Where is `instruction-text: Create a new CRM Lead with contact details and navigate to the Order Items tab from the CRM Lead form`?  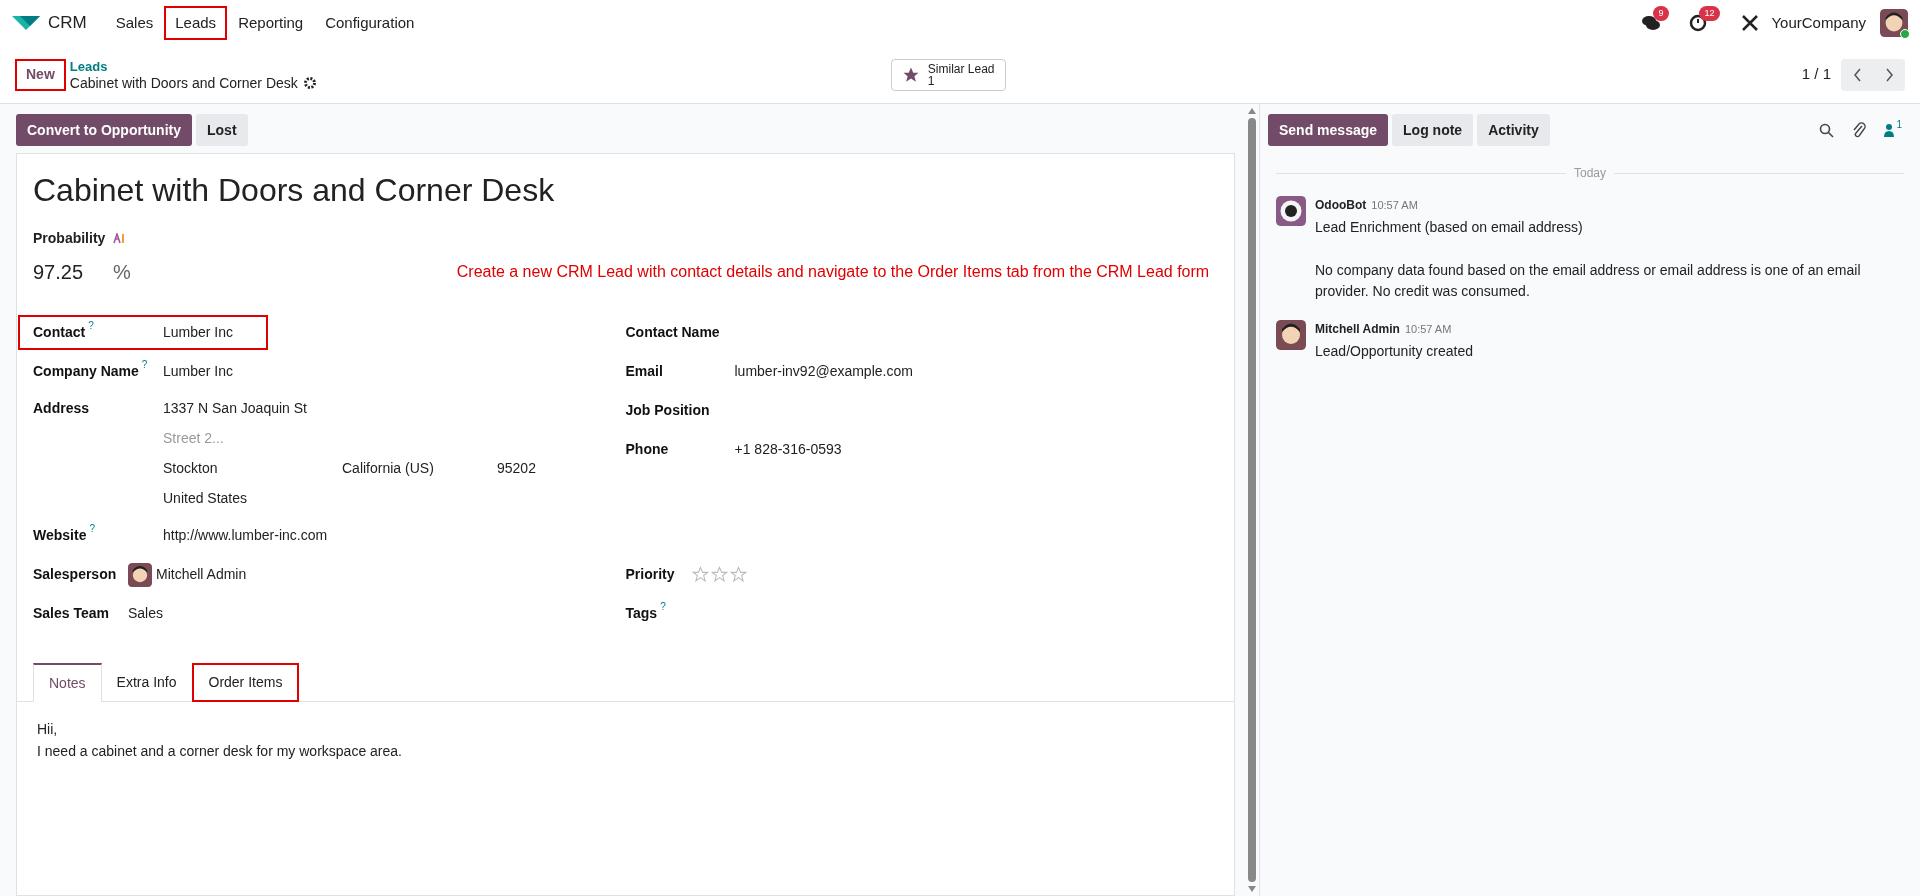
instruction-text: Create a new CRM Lead with contact details and navigate to the Order Items tab from the CRM Lead form is located at coordinates (833, 272).